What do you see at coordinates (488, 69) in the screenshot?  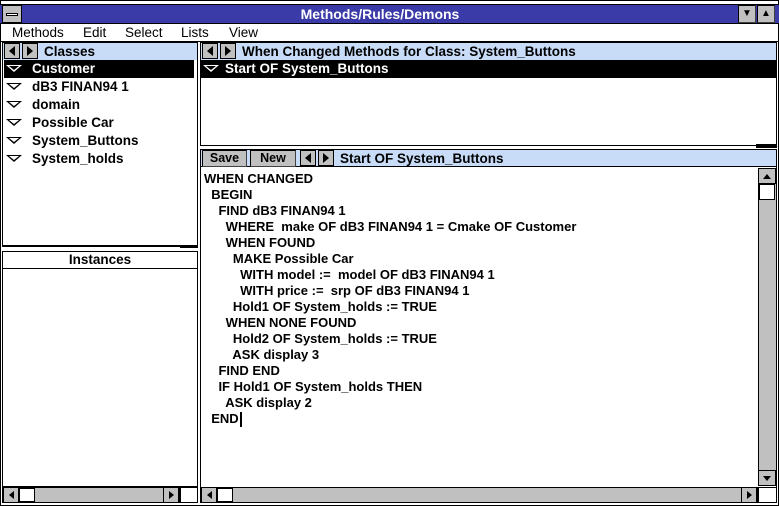 I see `method-item-start: Start OF System_Buttons` at bounding box center [488, 69].